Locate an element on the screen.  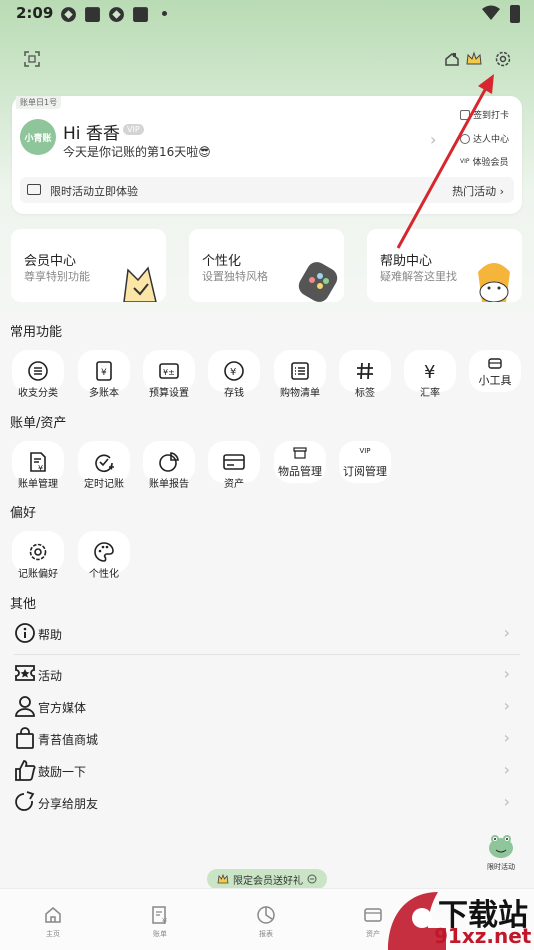
report-pie-icon is located at coordinates (266, 915).